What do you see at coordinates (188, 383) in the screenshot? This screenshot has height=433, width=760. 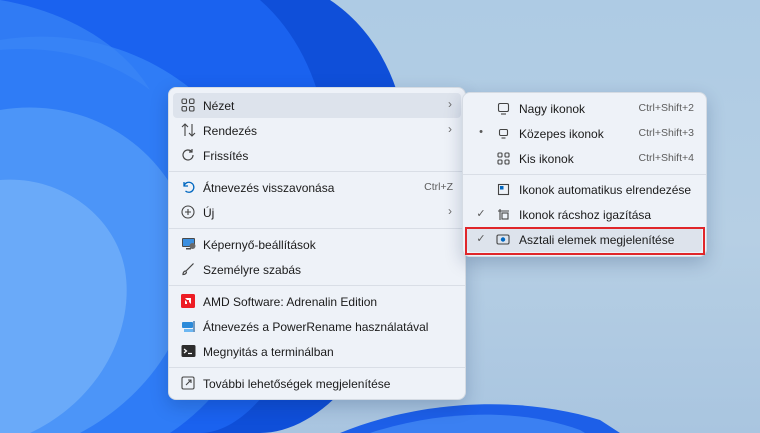 I see `more-options-icon` at bounding box center [188, 383].